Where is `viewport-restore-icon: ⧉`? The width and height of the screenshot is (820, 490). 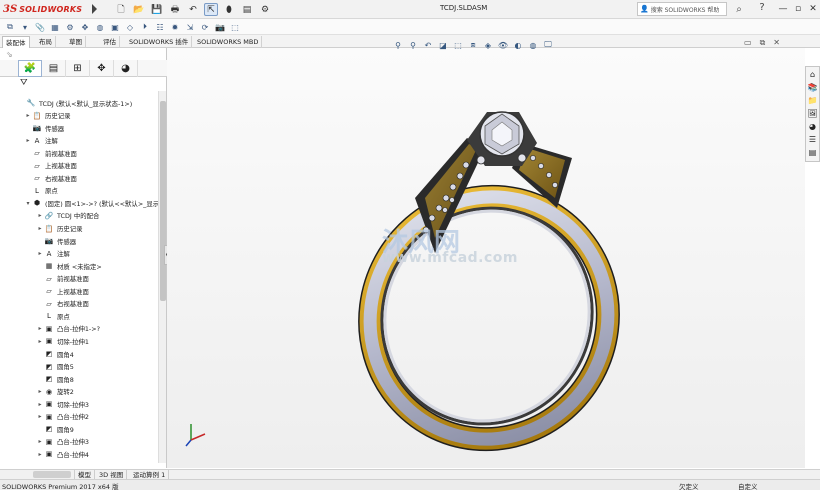 viewport-restore-icon: ⧉ is located at coordinates (763, 43).